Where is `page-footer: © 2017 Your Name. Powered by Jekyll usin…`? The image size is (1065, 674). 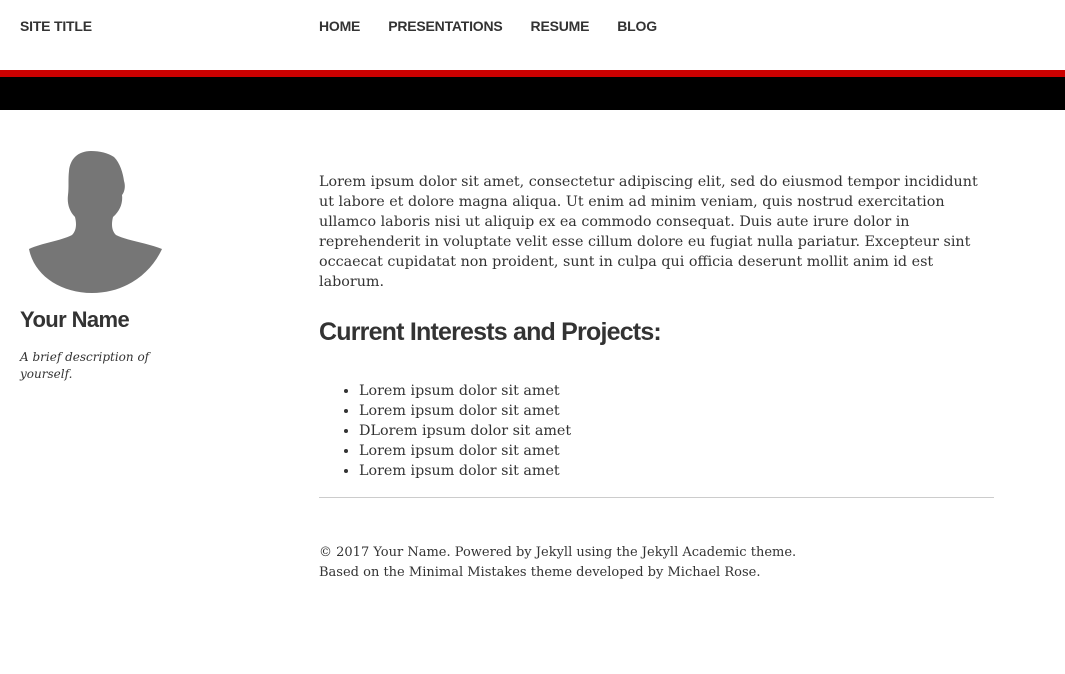 page-footer: © 2017 Your Name. Powered by Jekyll usin… is located at coordinates (656, 563).